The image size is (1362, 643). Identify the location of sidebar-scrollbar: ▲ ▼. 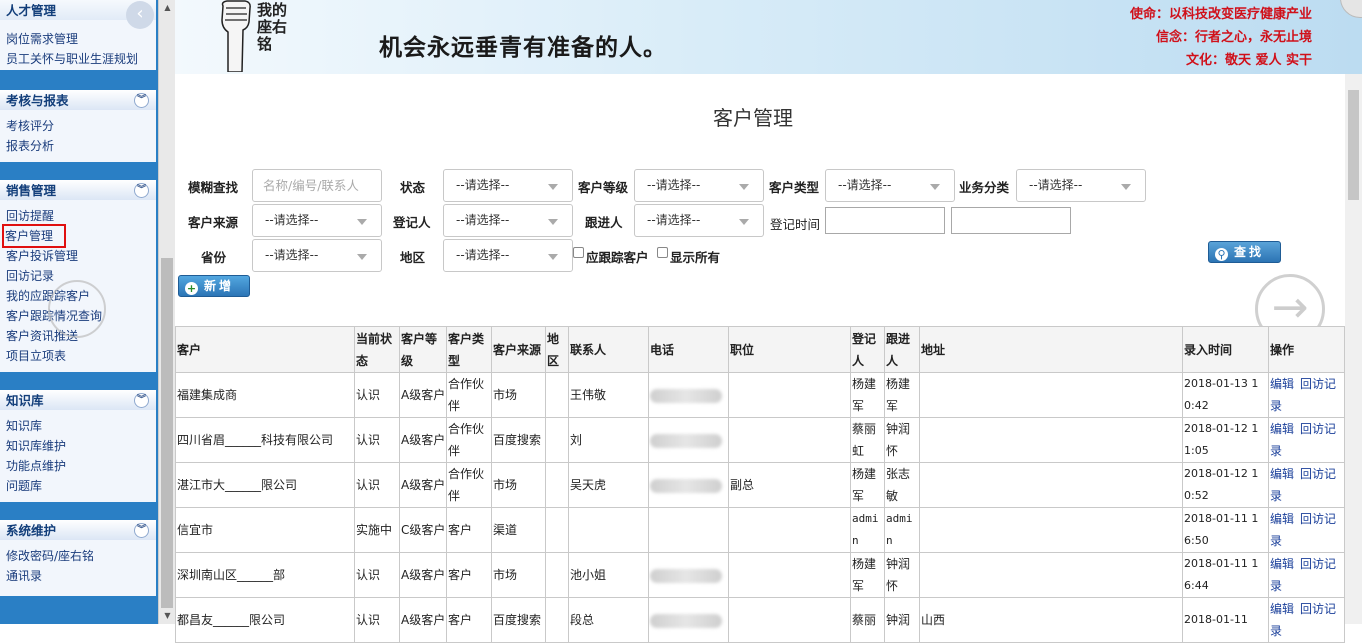
(166, 312).